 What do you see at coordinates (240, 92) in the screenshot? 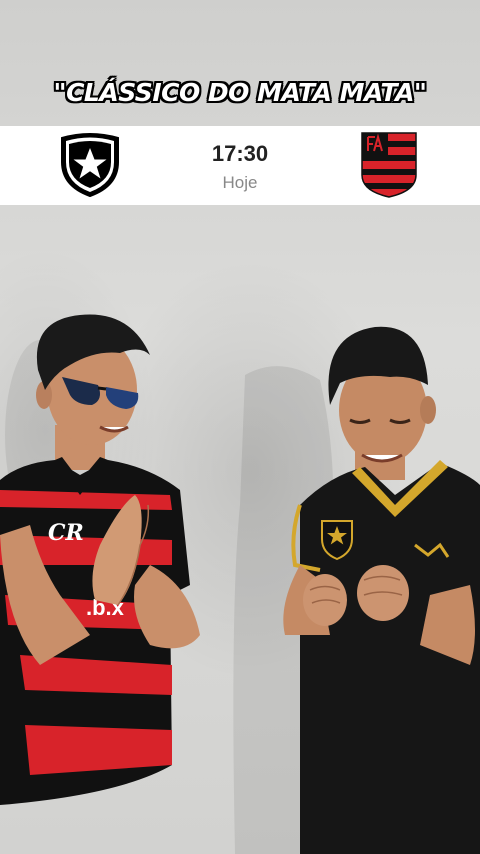
I see `video-caption: "CLÁSSICO DO MATA MATA"` at bounding box center [240, 92].